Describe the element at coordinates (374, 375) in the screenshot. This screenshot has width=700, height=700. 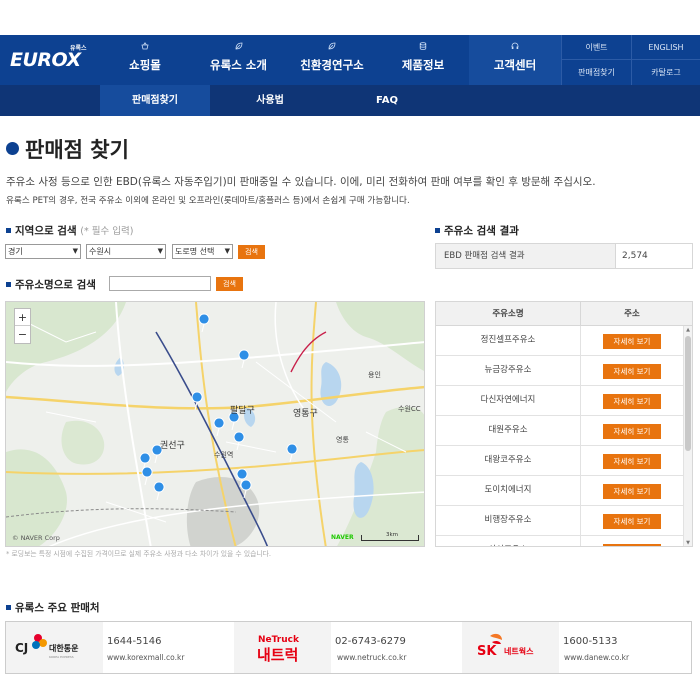
I see `map-label-yongin: 용인` at that location.